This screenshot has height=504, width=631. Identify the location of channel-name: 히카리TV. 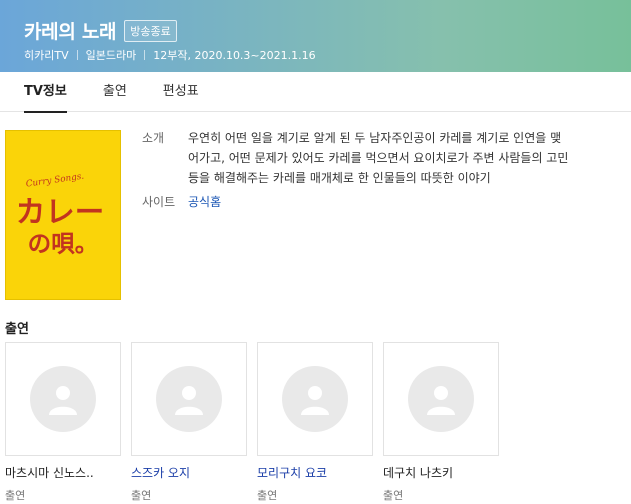
(46, 55).